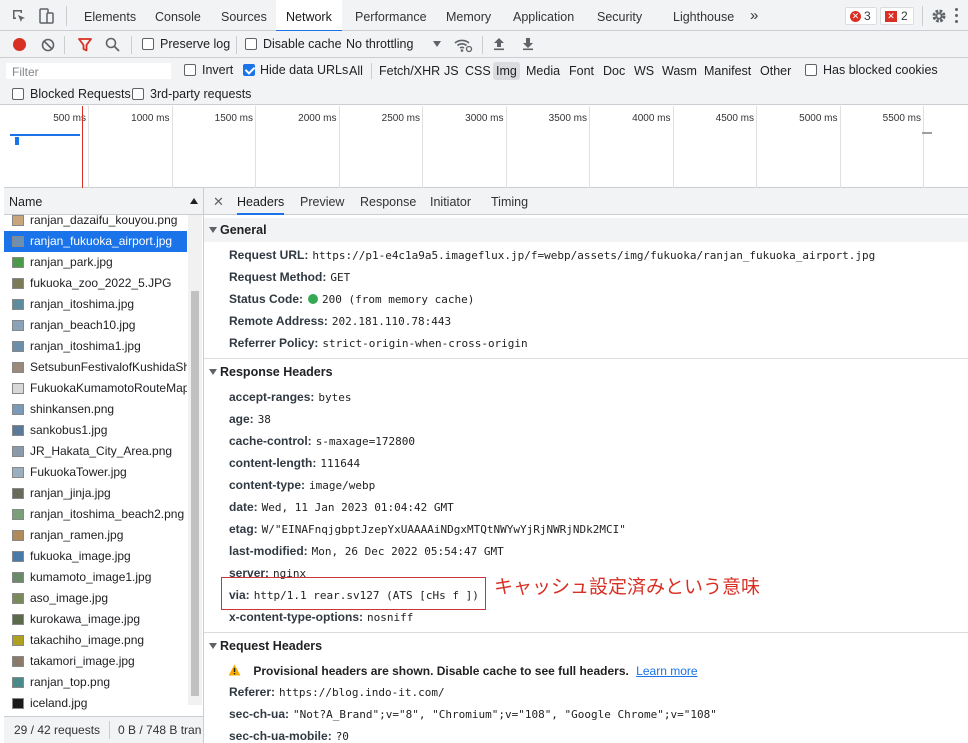  What do you see at coordinates (95, 430) in the screenshot?
I see `request-list-item: sankobus1.jpg` at bounding box center [95, 430].